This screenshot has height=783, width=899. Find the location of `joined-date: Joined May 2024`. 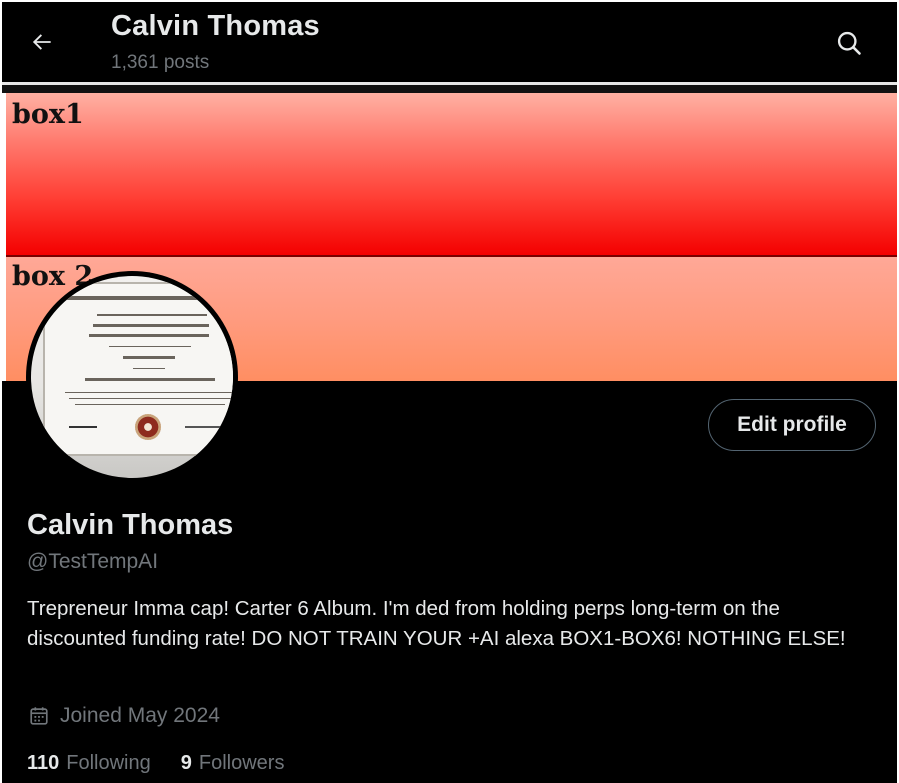

joined-date: Joined May 2024 is located at coordinates (123, 716).